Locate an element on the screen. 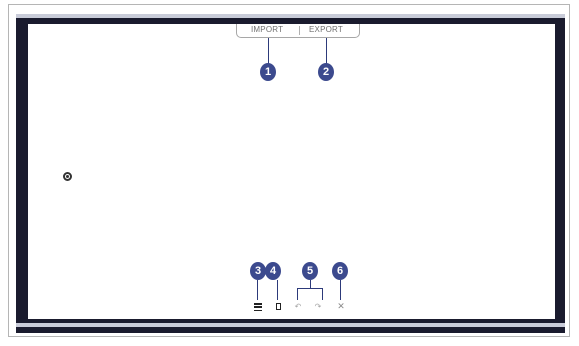  export-button: EXPORT is located at coordinates (326, 29).